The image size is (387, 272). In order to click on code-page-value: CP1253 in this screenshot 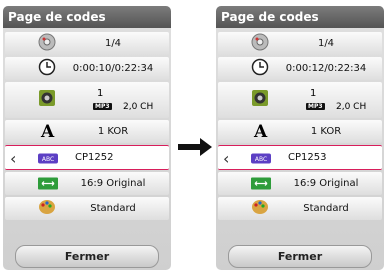, I will do `click(307, 157)`.